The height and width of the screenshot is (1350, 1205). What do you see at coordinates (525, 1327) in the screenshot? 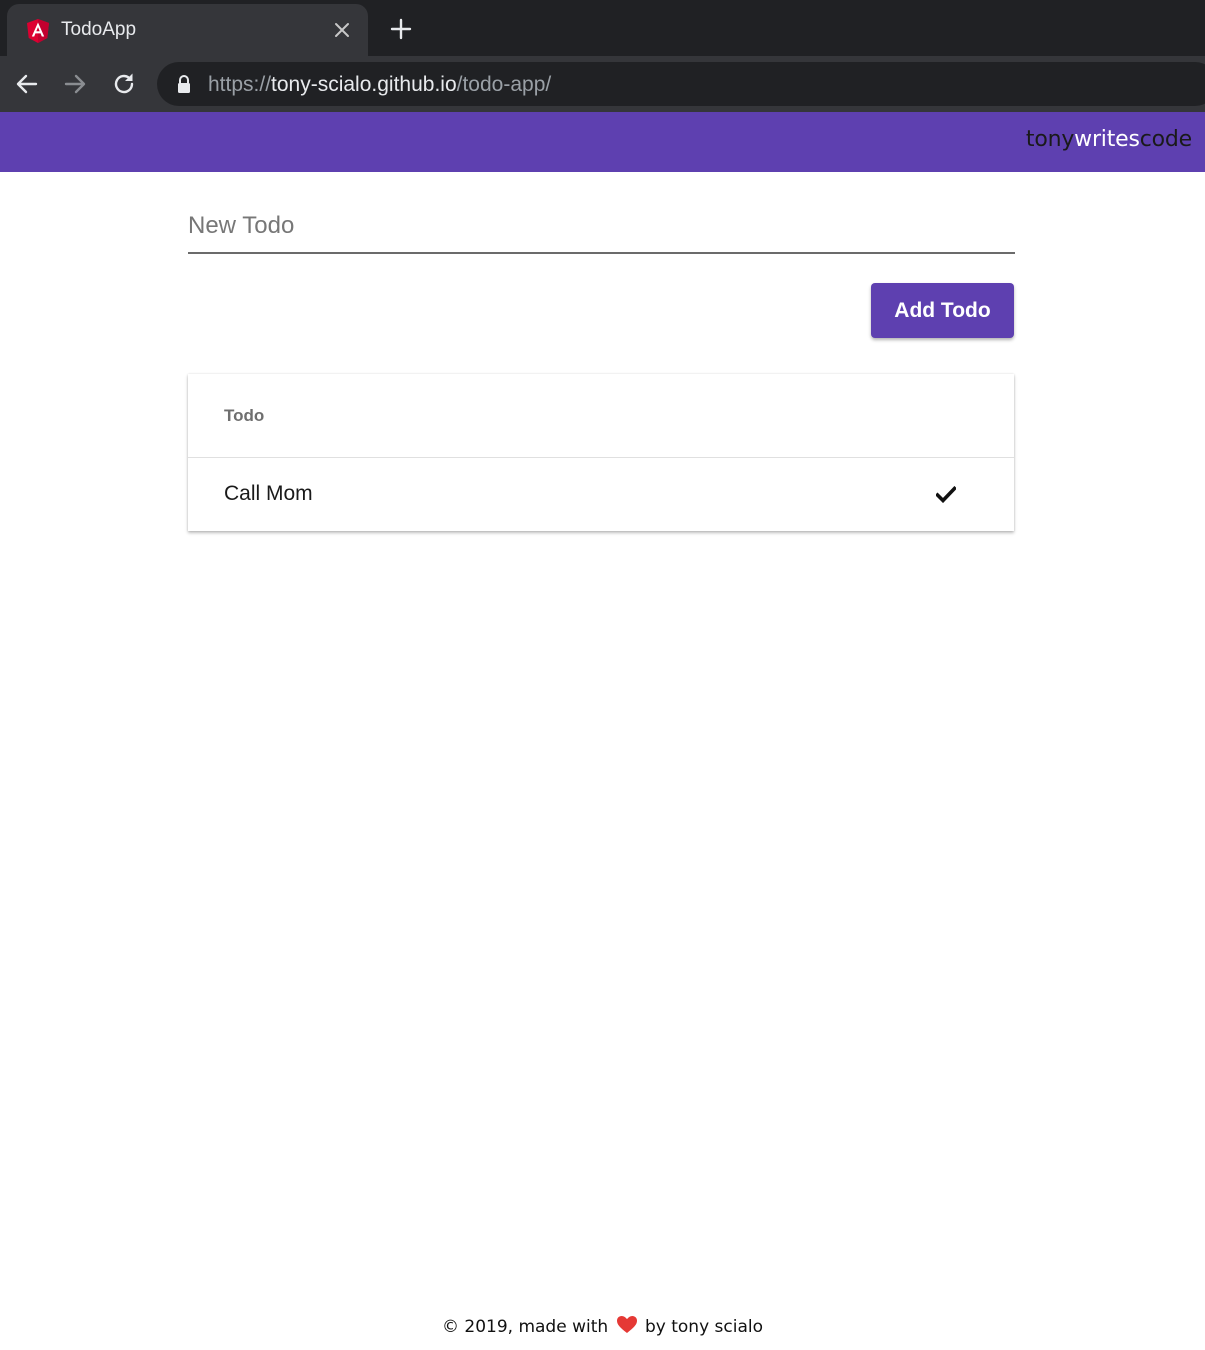
I see `footer-text-before: © 2019, made with` at bounding box center [525, 1327].